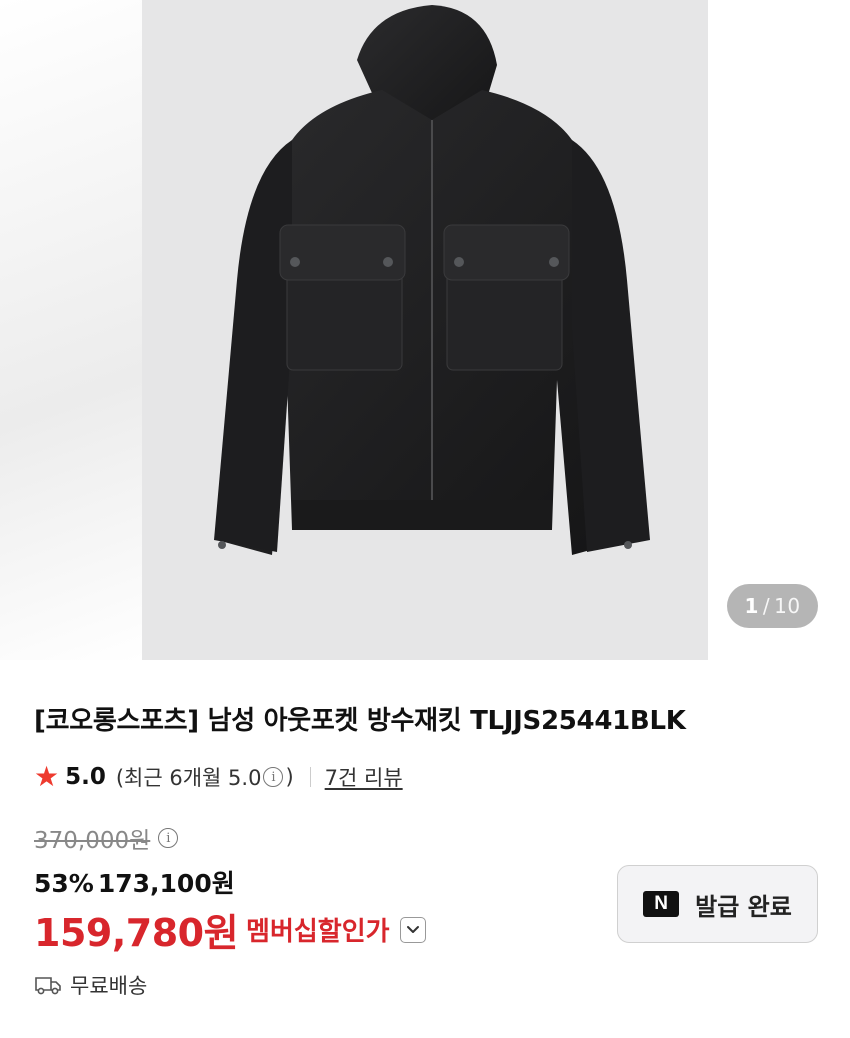 This screenshot has width=850, height=1038. Describe the element at coordinates (71, 330) in the screenshot. I see `gallery-prev-image-peek` at that location.